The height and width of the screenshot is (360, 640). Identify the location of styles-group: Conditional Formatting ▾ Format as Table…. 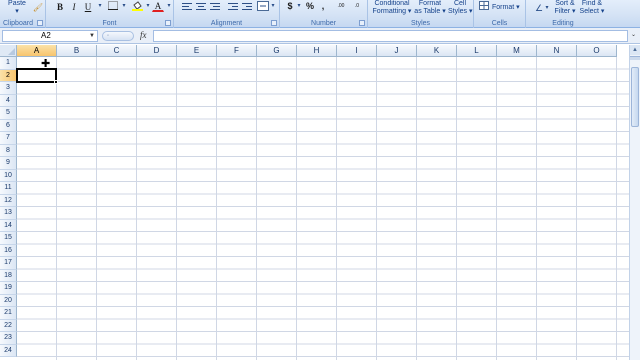
(421, 14).